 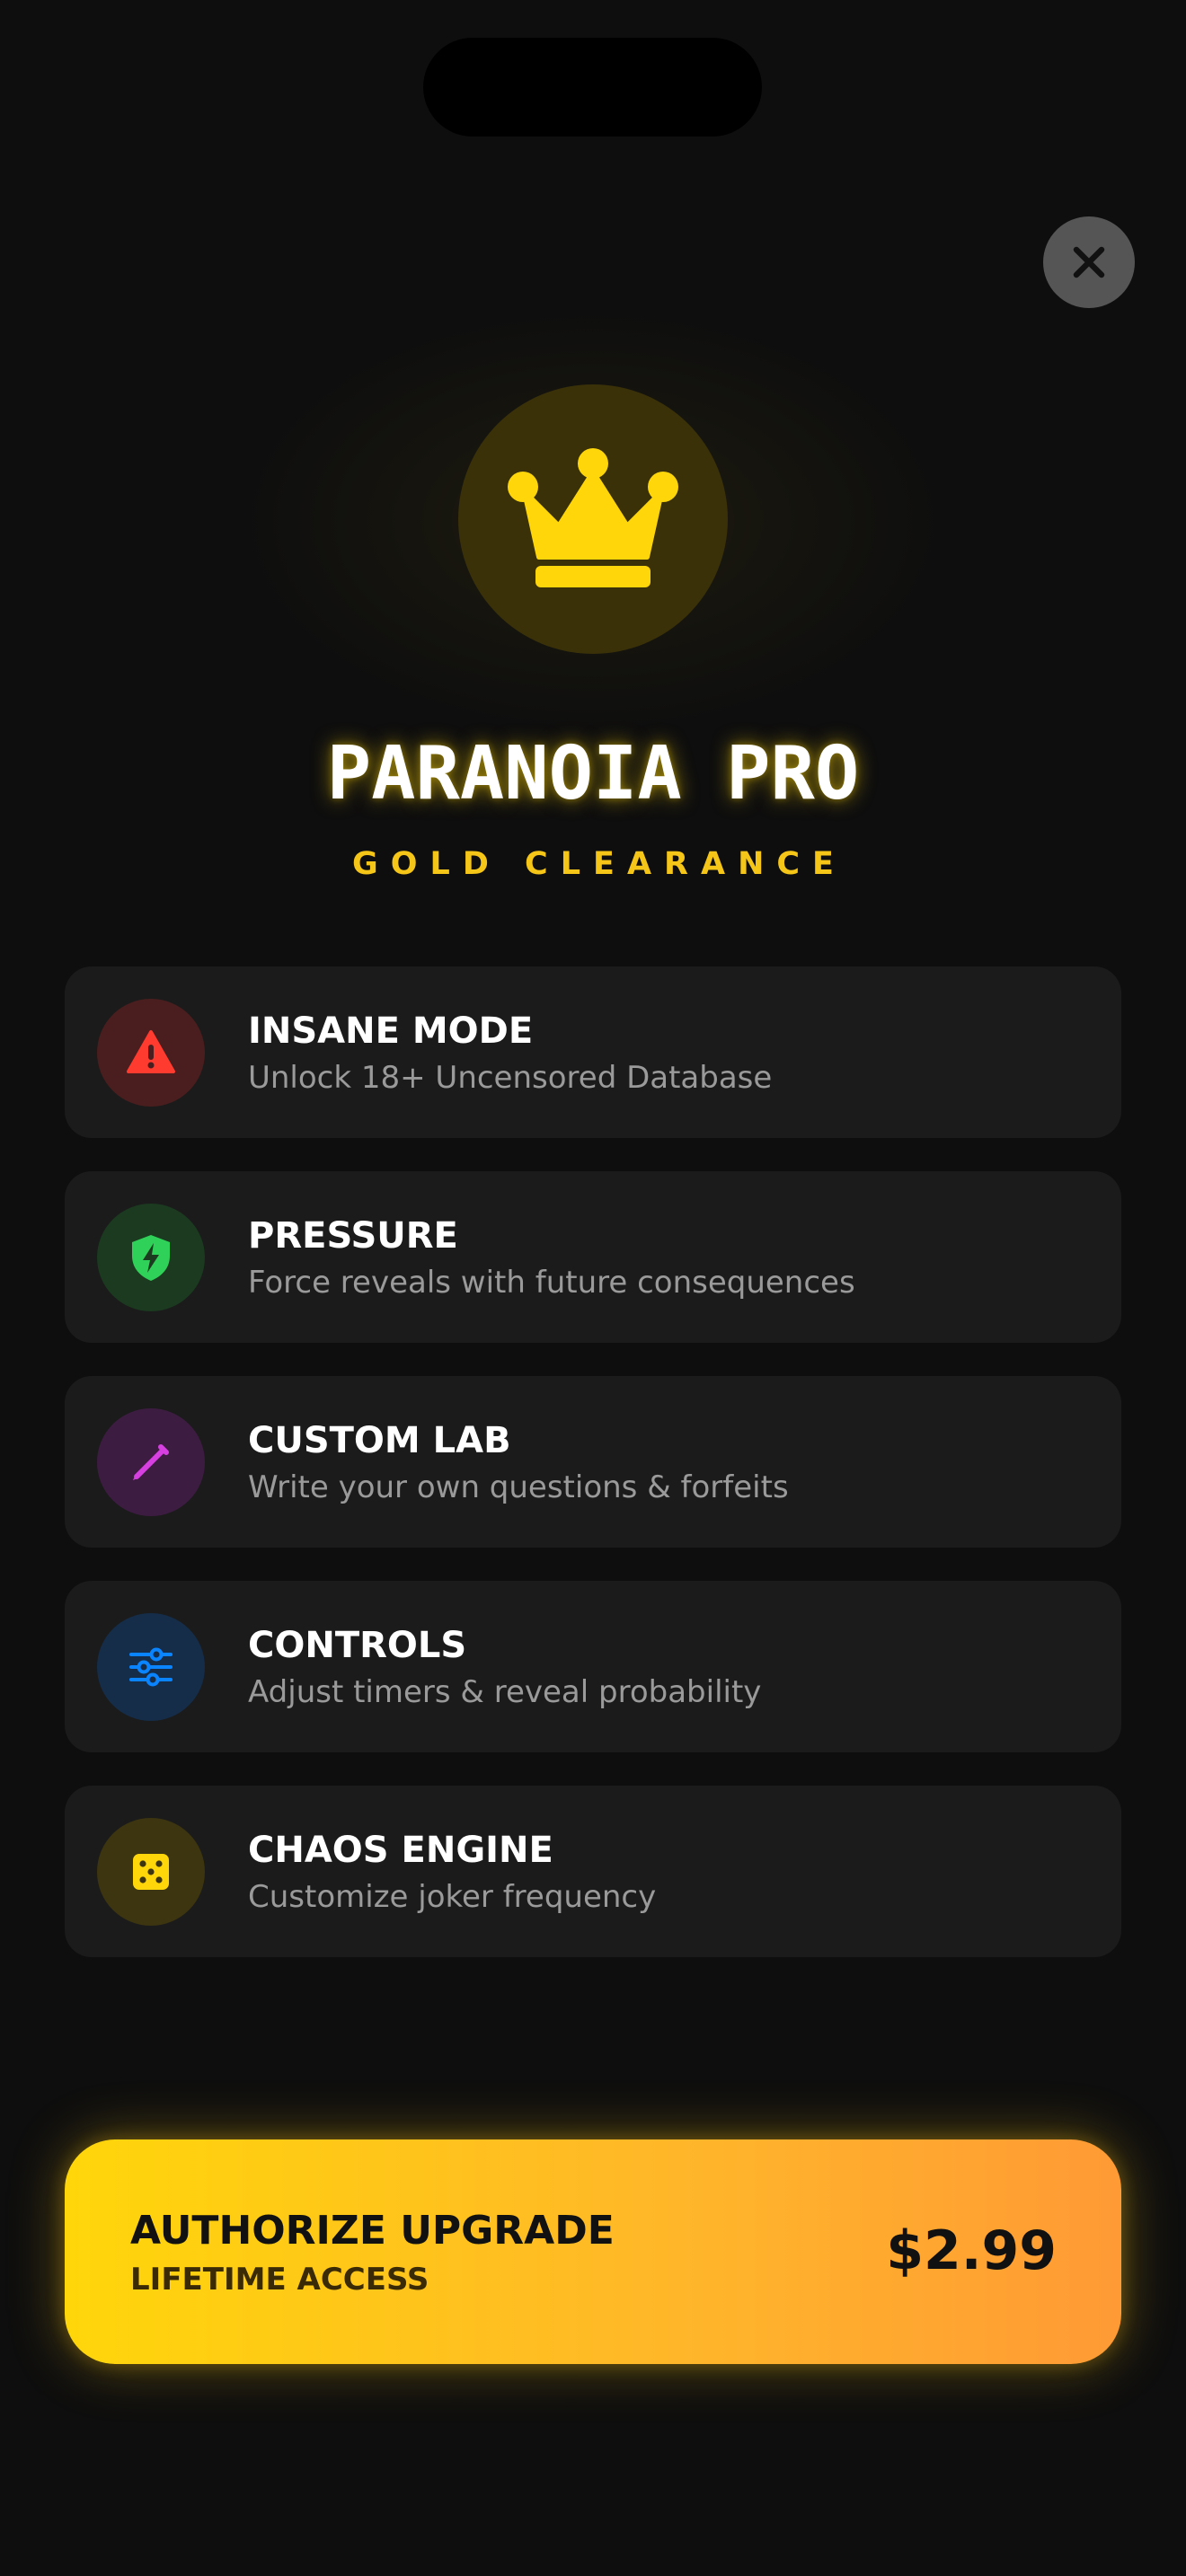 What do you see at coordinates (357, 1645) in the screenshot?
I see `feature-title: CONTROLS` at bounding box center [357, 1645].